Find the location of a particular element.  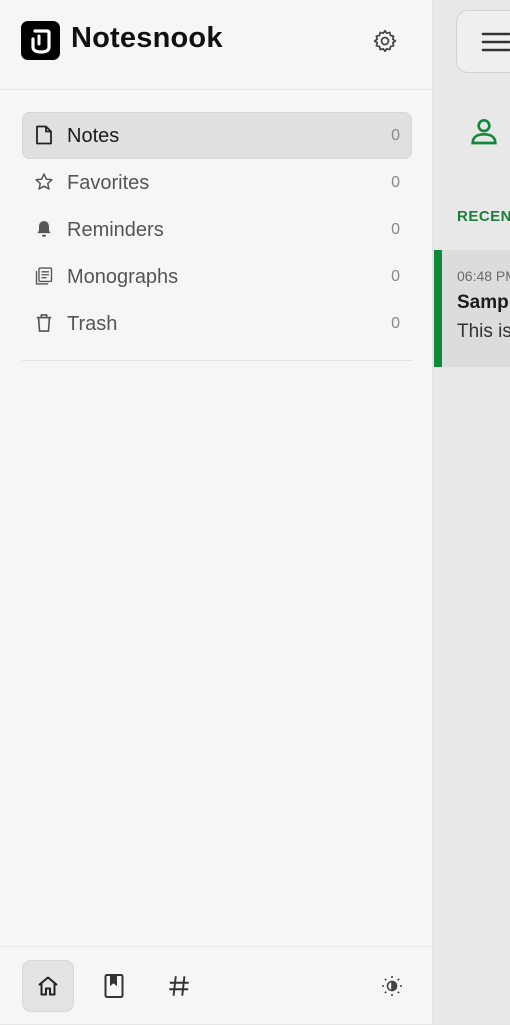

hamburger-menu-icon is located at coordinates (495, 42).